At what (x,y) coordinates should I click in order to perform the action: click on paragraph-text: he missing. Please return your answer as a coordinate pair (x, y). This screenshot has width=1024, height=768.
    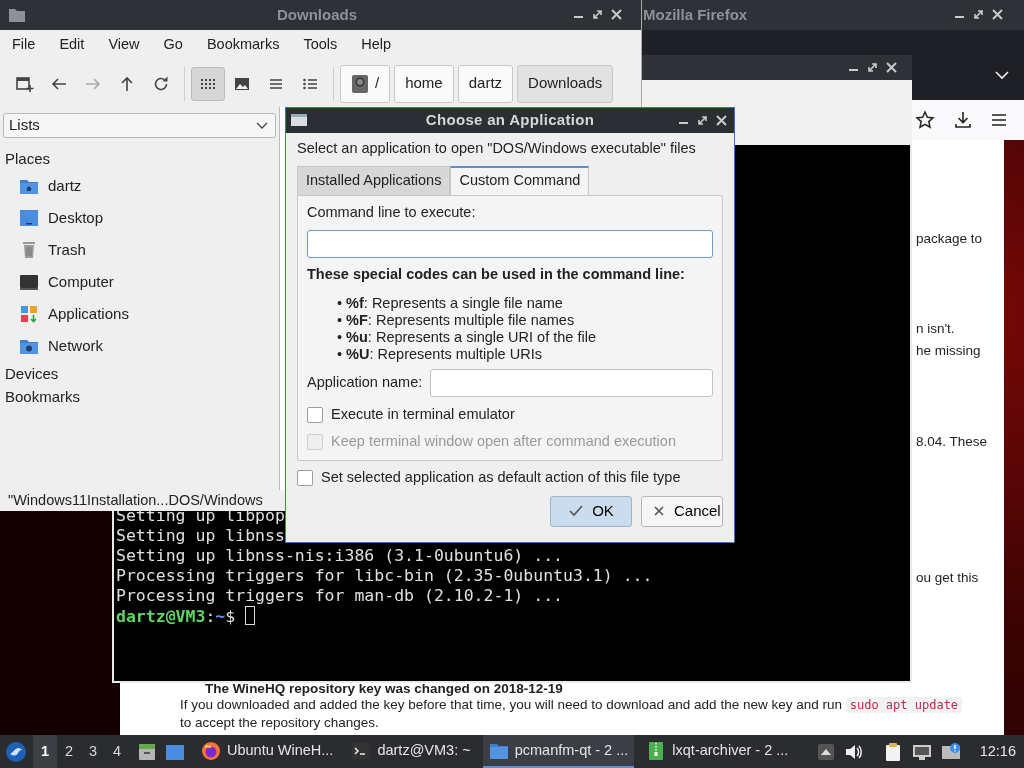
    Looking at the image, I should click on (948, 351).